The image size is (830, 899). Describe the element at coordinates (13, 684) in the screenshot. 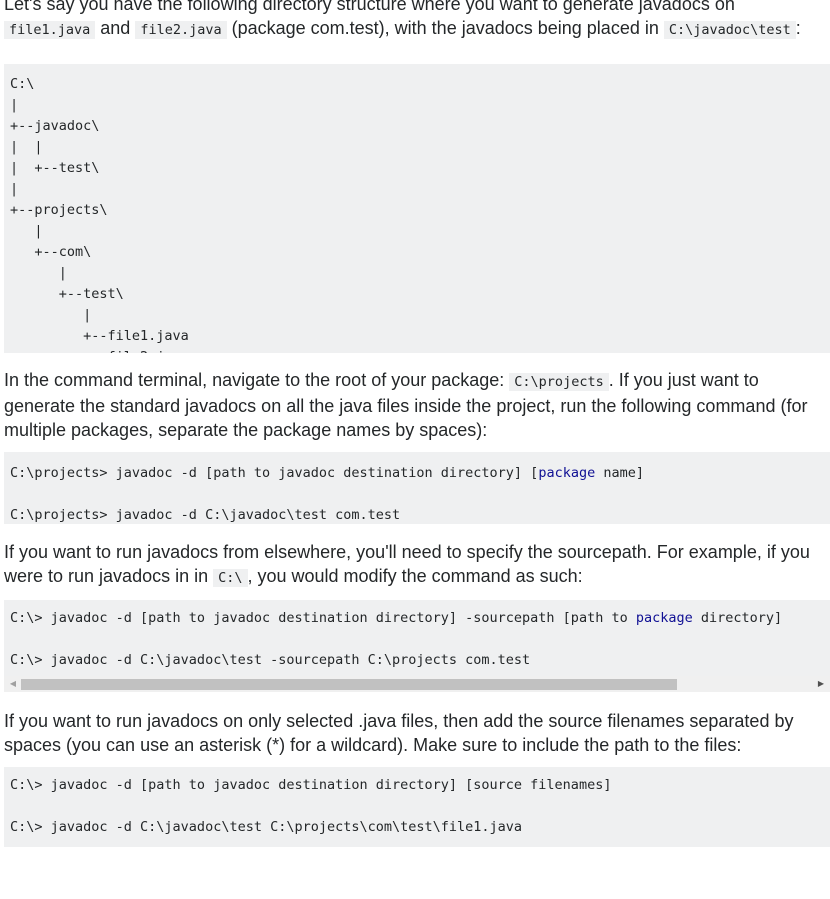

I see `scroll-left-arrow-icon: ◀` at that location.